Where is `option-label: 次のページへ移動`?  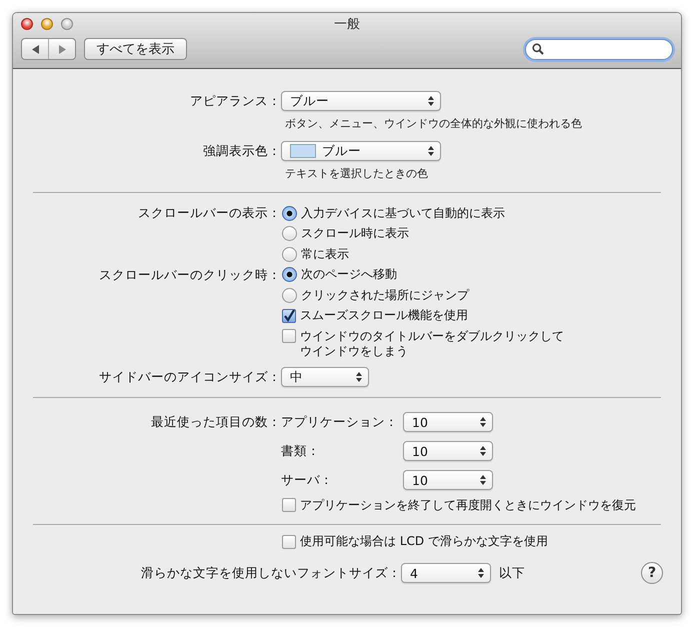
option-label: 次のページへ移動 is located at coordinates (349, 274).